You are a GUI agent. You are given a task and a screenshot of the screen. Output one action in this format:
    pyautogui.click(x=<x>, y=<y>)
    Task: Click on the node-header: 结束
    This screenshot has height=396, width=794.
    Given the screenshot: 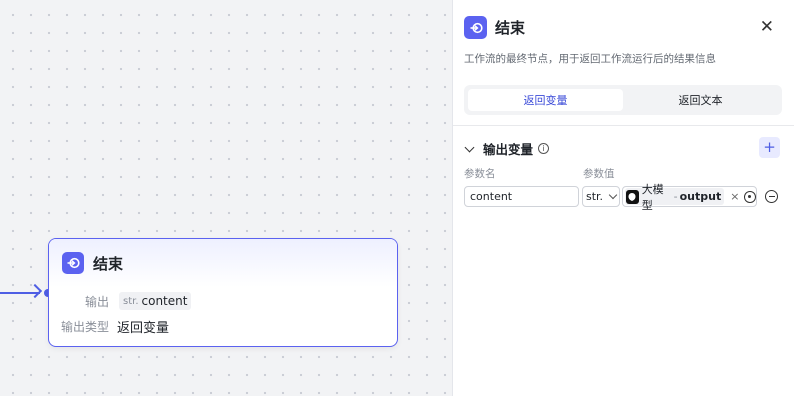 What is the action you would take?
    pyautogui.click(x=223, y=263)
    